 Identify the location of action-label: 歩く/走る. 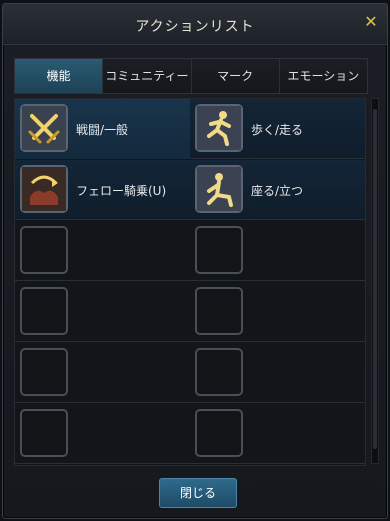
(277, 130).